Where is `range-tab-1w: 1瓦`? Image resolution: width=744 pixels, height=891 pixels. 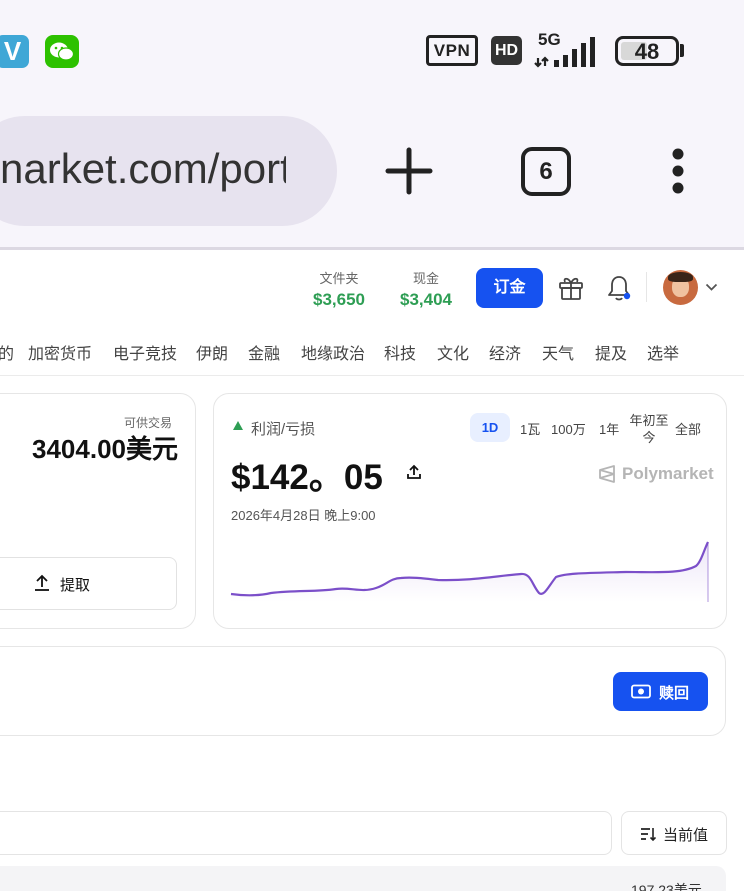 range-tab-1w: 1瓦 is located at coordinates (530, 428).